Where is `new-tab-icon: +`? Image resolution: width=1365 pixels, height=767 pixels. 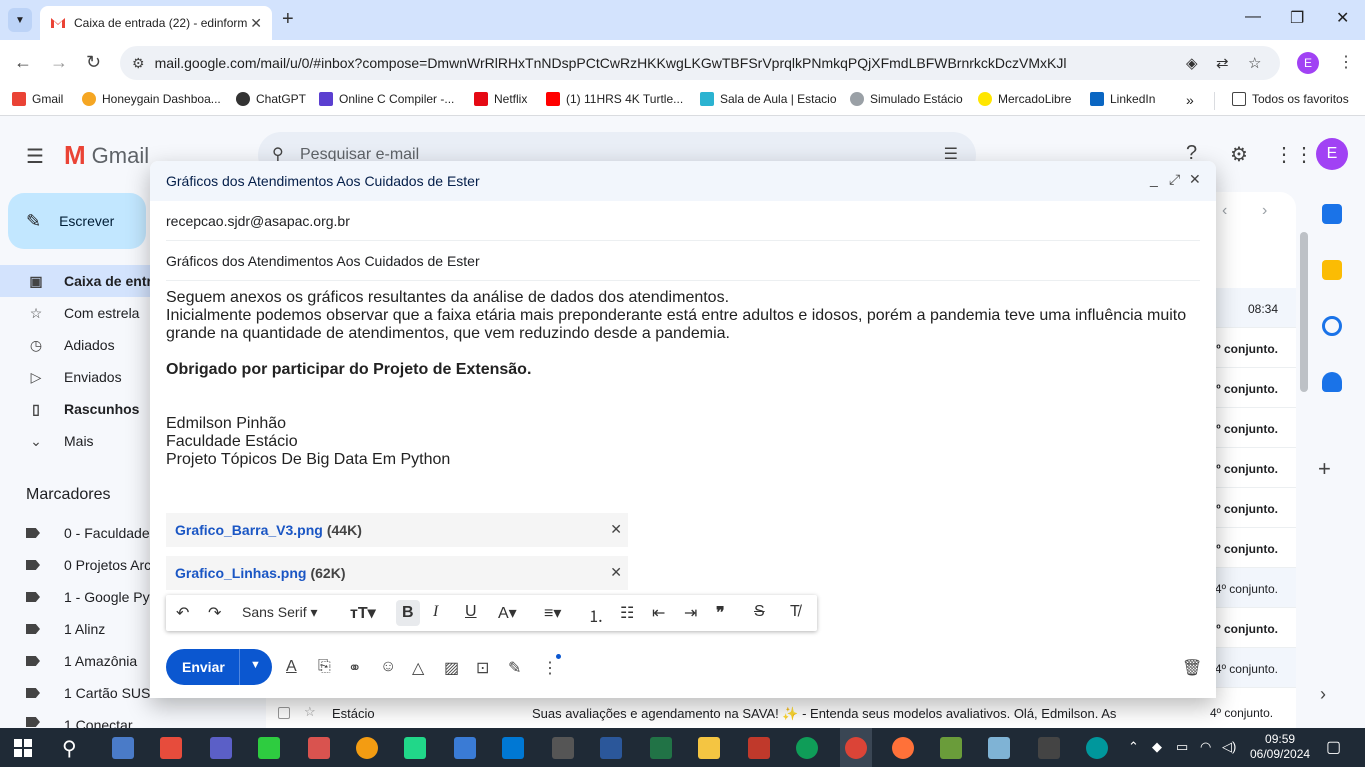 new-tab-icon: + is located at coordinates (288, 19).